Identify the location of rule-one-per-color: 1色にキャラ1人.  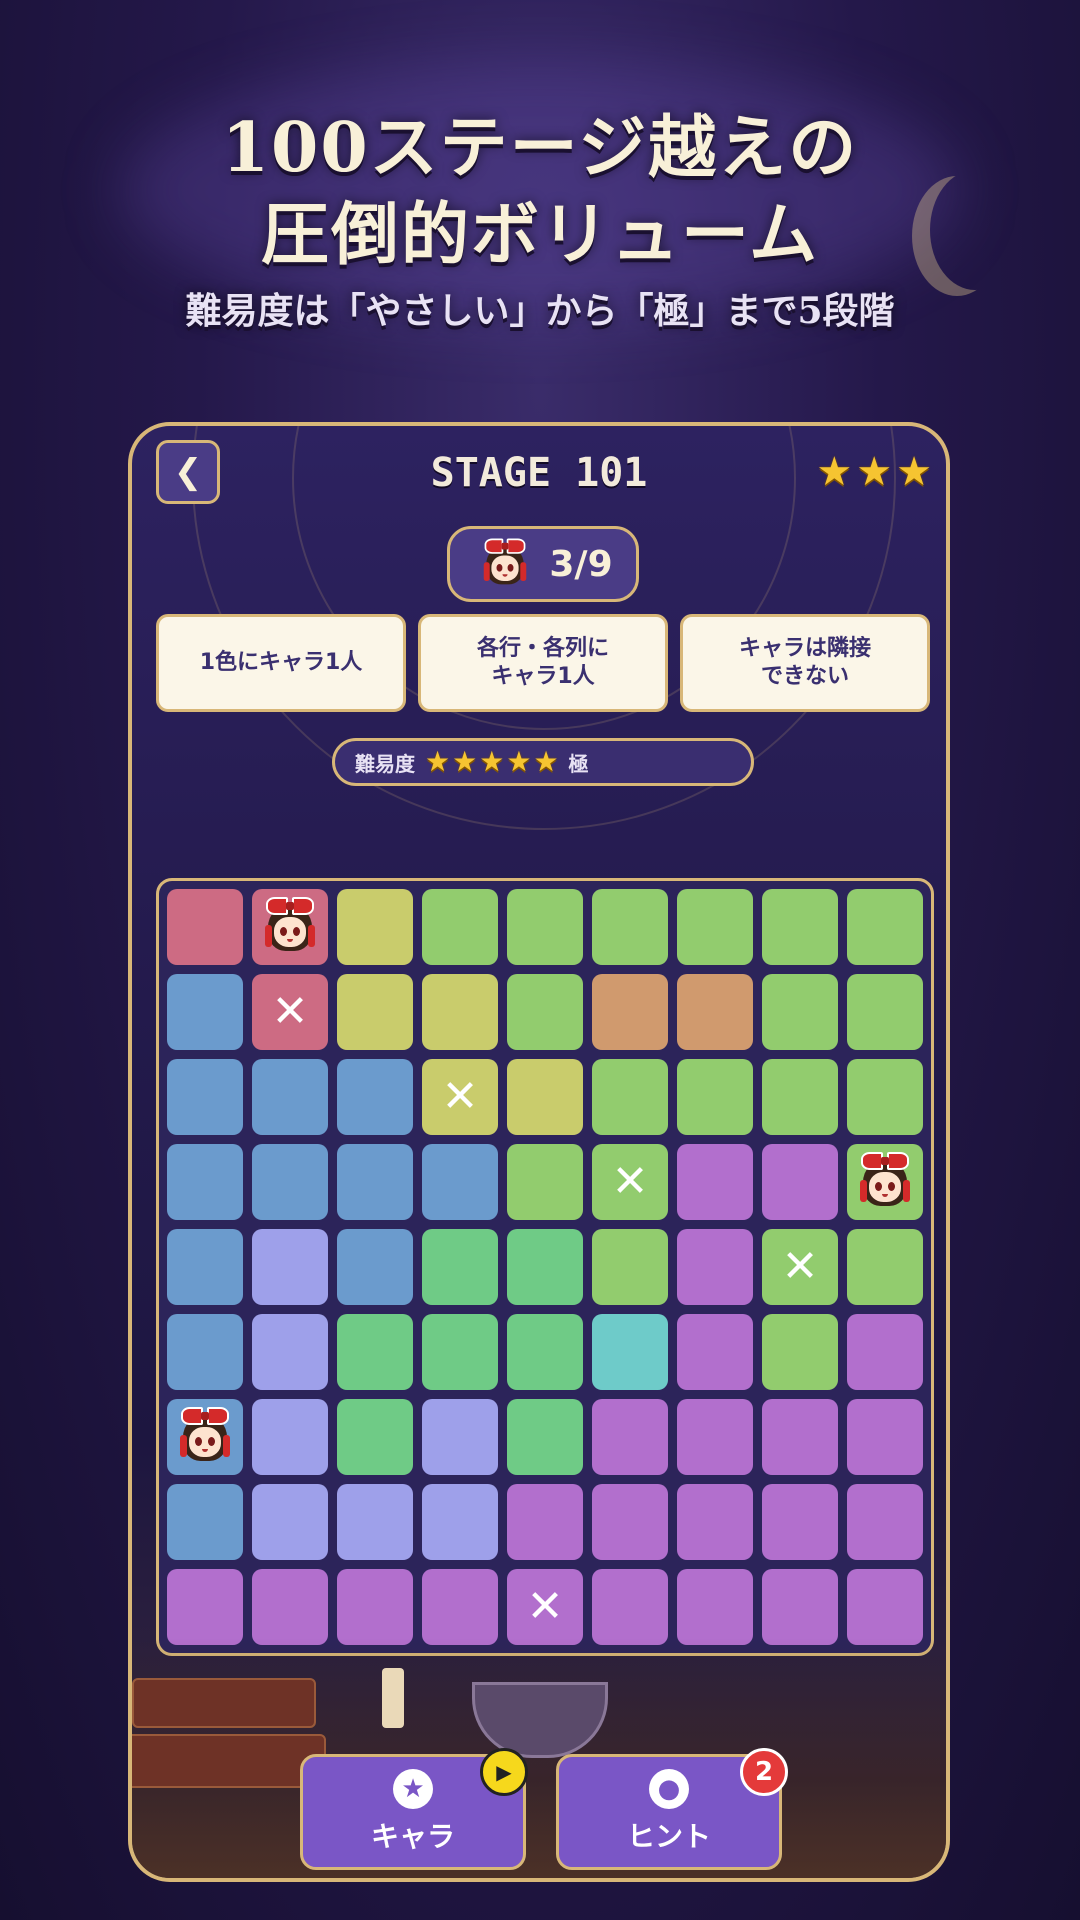
(281, 663).